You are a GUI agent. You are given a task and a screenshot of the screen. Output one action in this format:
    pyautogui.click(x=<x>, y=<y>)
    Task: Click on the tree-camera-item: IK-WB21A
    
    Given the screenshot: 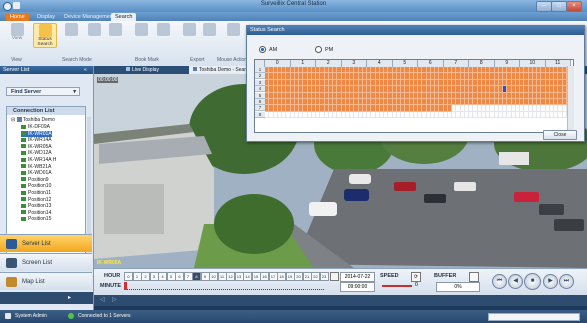 What is the action you would take?
    pyautogui.click(x=36, y=167)
    